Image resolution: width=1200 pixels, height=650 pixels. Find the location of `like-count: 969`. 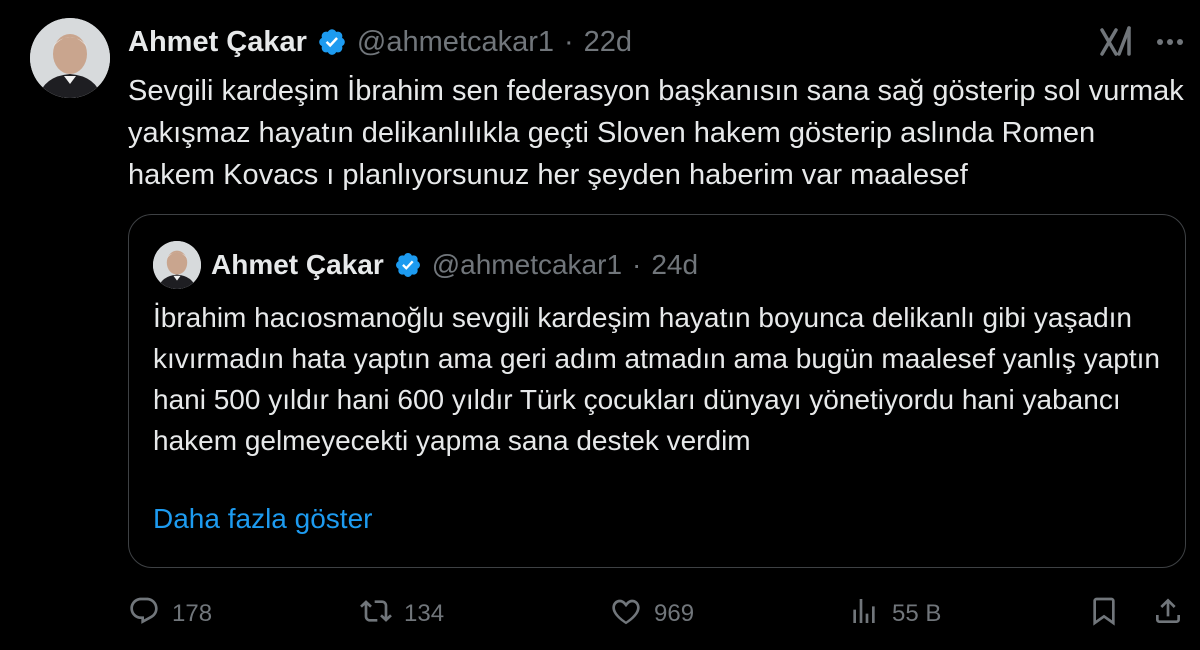

like-count: 969 is located at coordinates (674, 613).